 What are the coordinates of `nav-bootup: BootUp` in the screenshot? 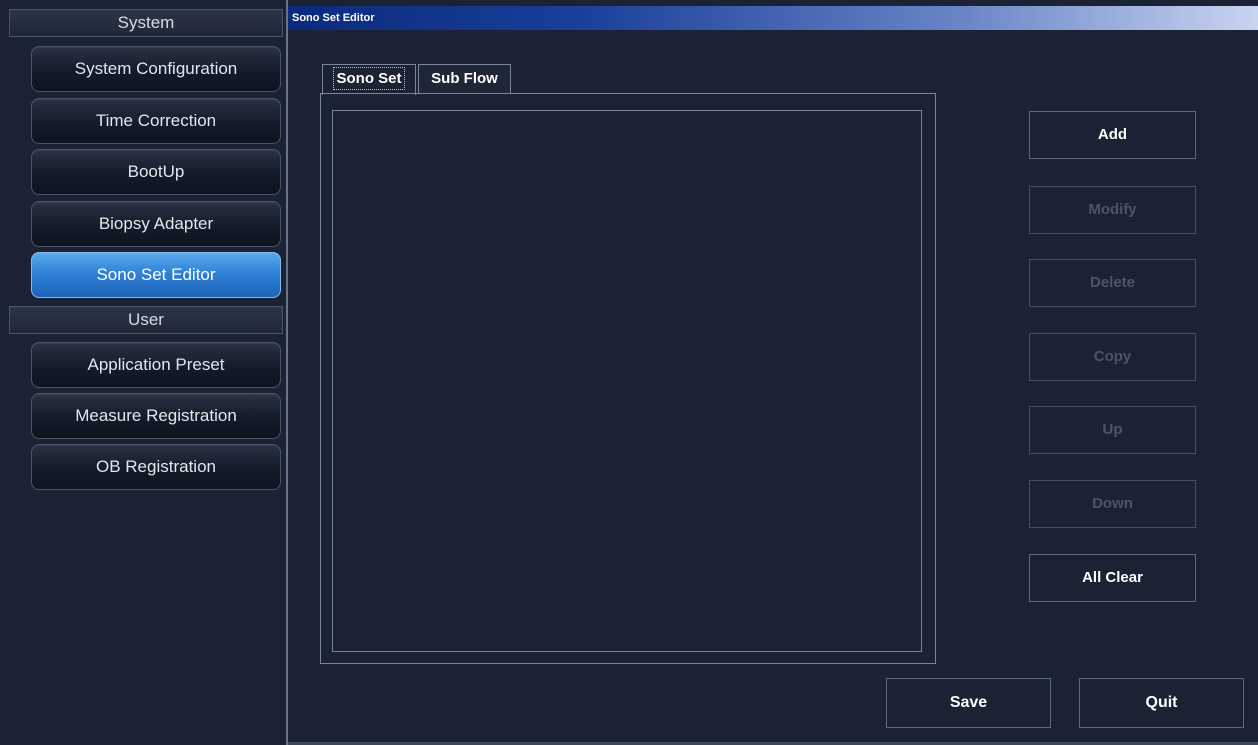 It's located at (156, 172).